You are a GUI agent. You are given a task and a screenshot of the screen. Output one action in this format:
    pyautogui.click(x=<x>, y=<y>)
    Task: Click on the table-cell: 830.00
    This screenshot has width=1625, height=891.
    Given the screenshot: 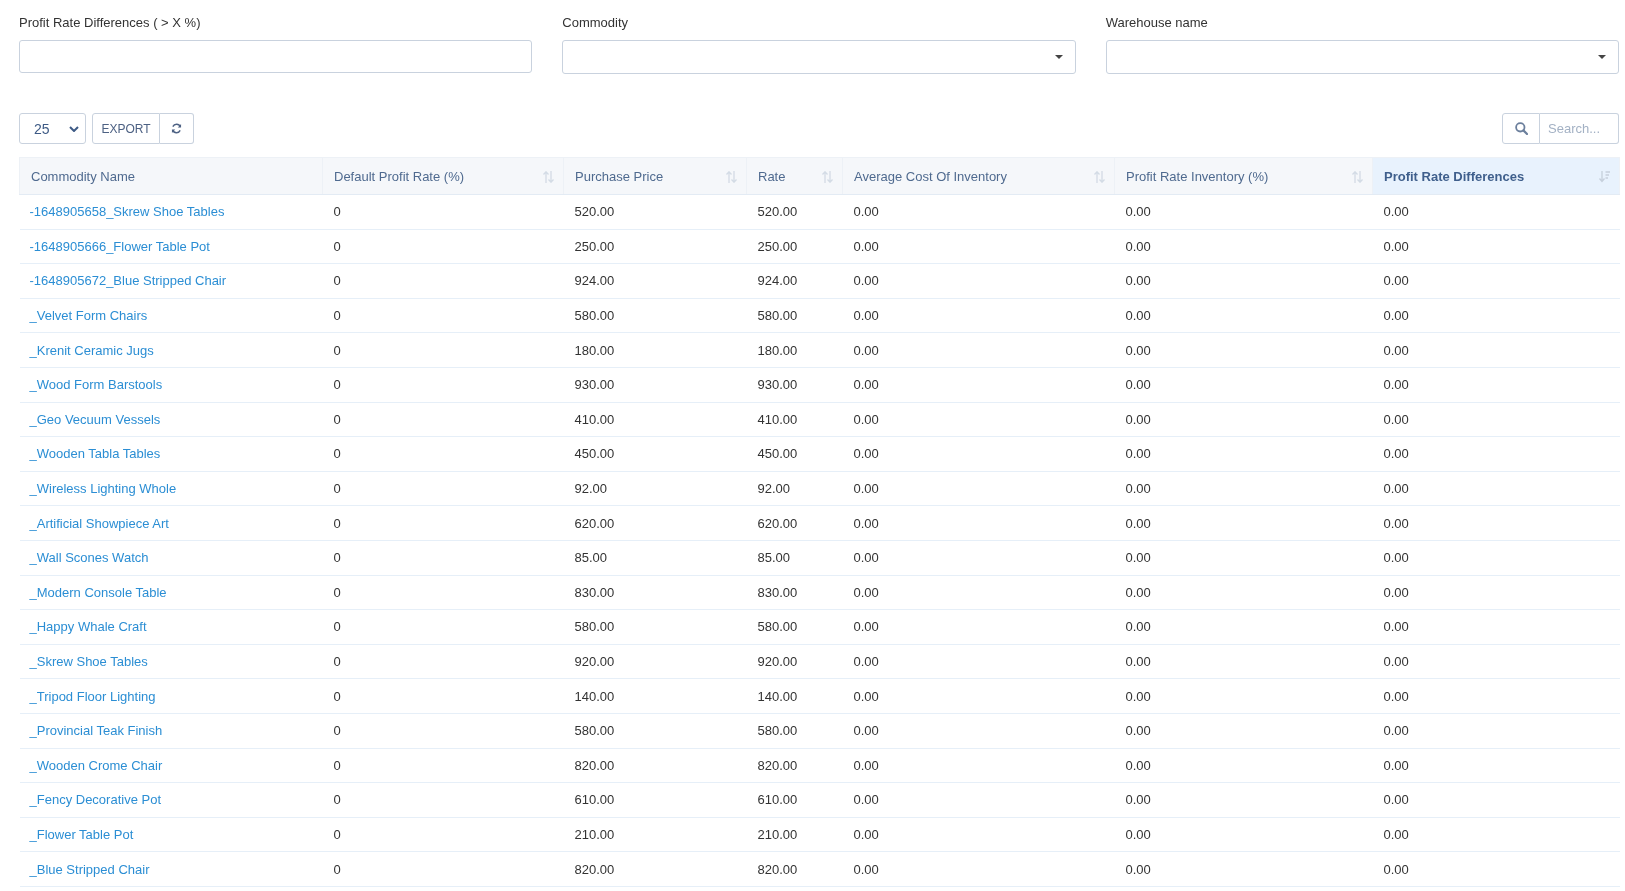 What is the action you would take?
    pyautogui.click(x=794, y=592)
    